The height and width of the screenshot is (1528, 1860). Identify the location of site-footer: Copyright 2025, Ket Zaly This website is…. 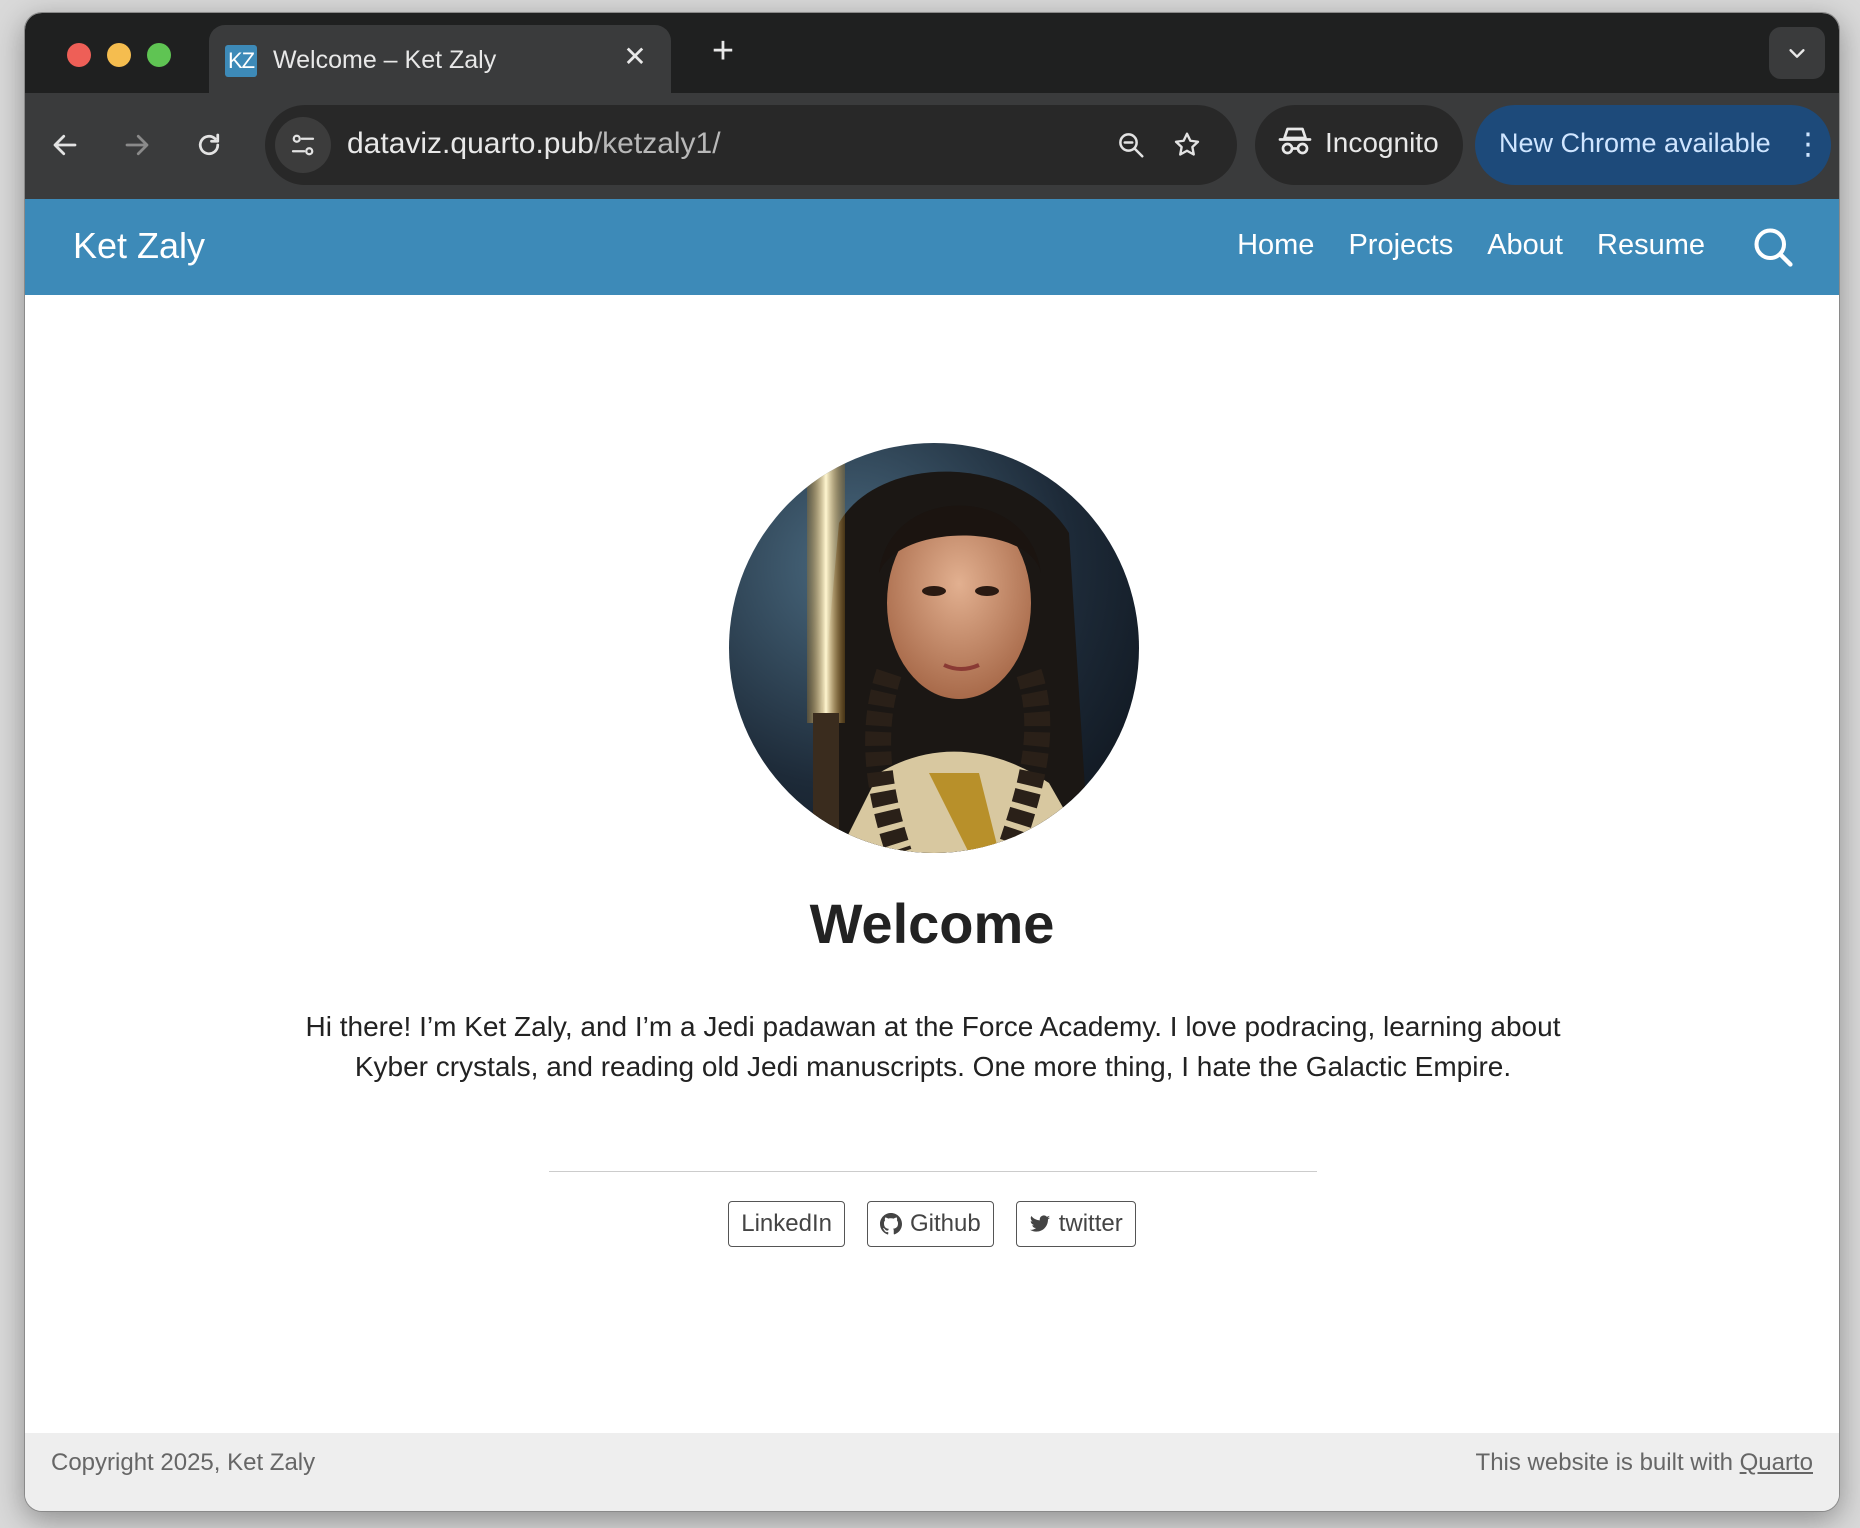
(932, 1472).